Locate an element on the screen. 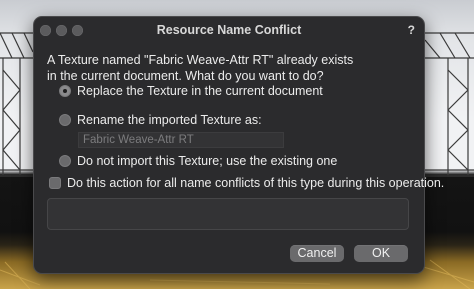 The image size is (474, 289). option-rename: Rename the imported Texture as: is located at coordinates (160, 120).